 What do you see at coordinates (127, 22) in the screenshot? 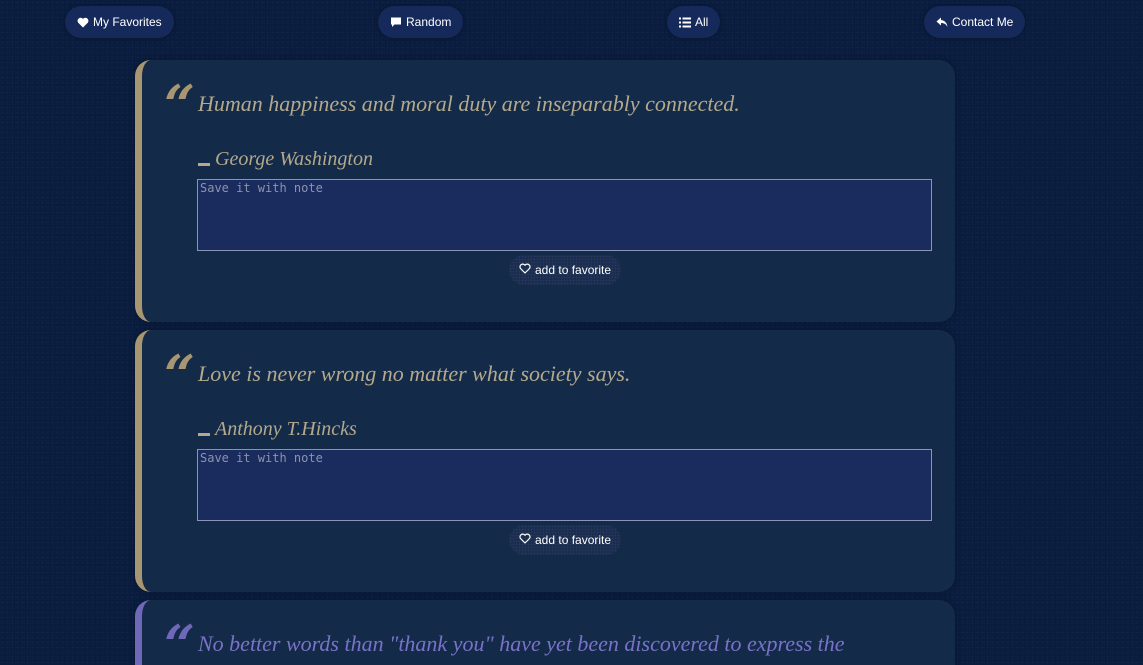
I see `my-favorites-label: My Favorites` at bounding box center [127, 22].